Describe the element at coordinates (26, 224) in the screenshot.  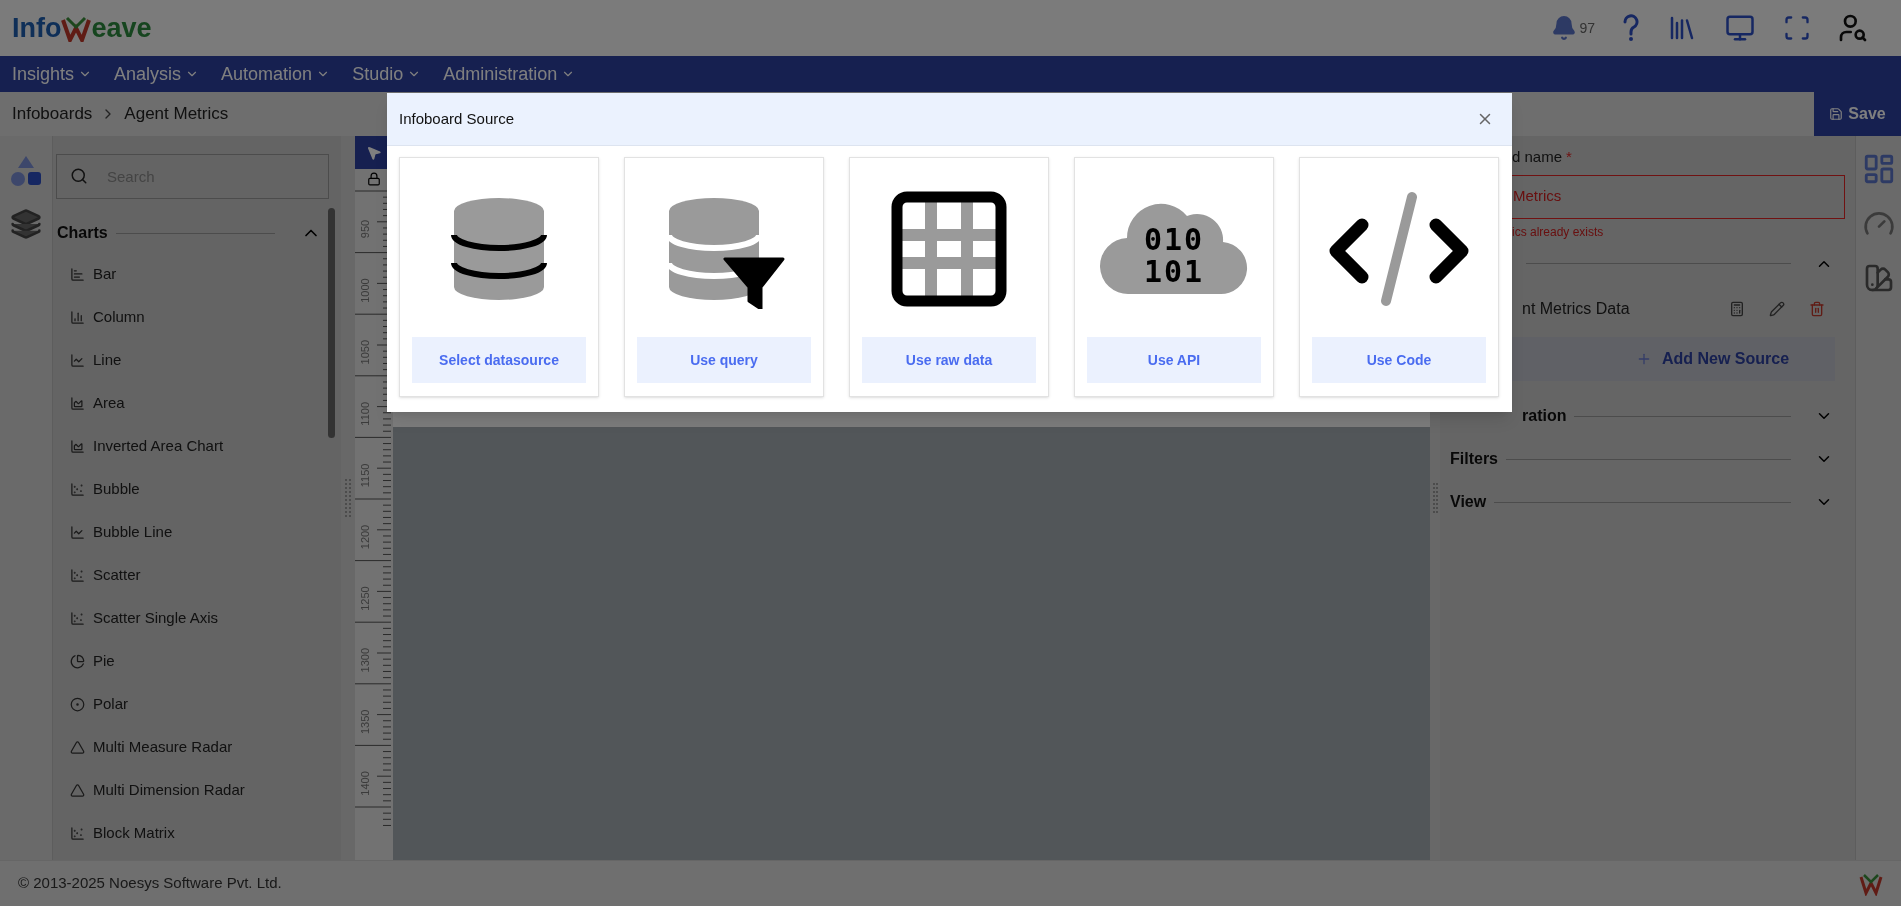
I see `layers-icon` at that location.